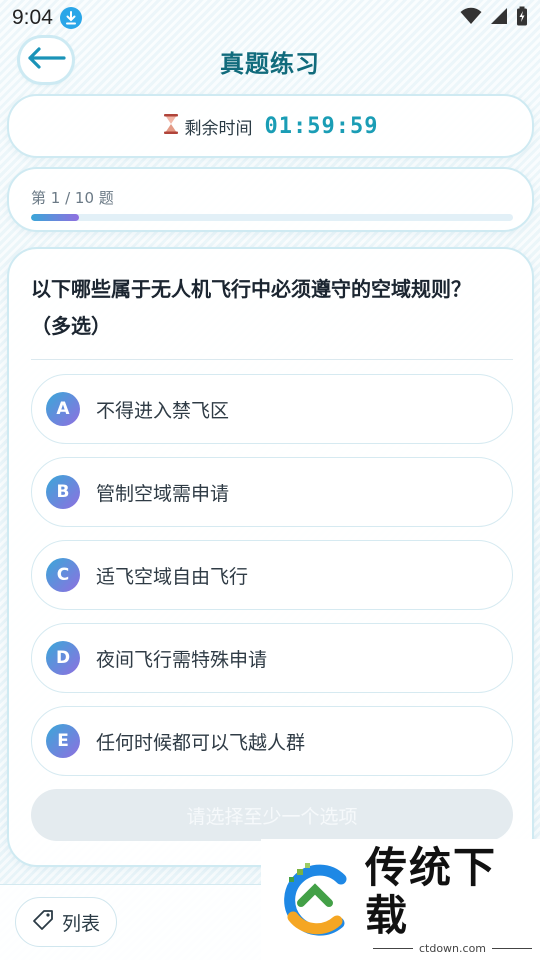 This screenshot has width=540, height=960. I want to click on question-text: 以下哪些属于无人机飞行中必须遵守的空域规则？（多选）, so click(251, 307).